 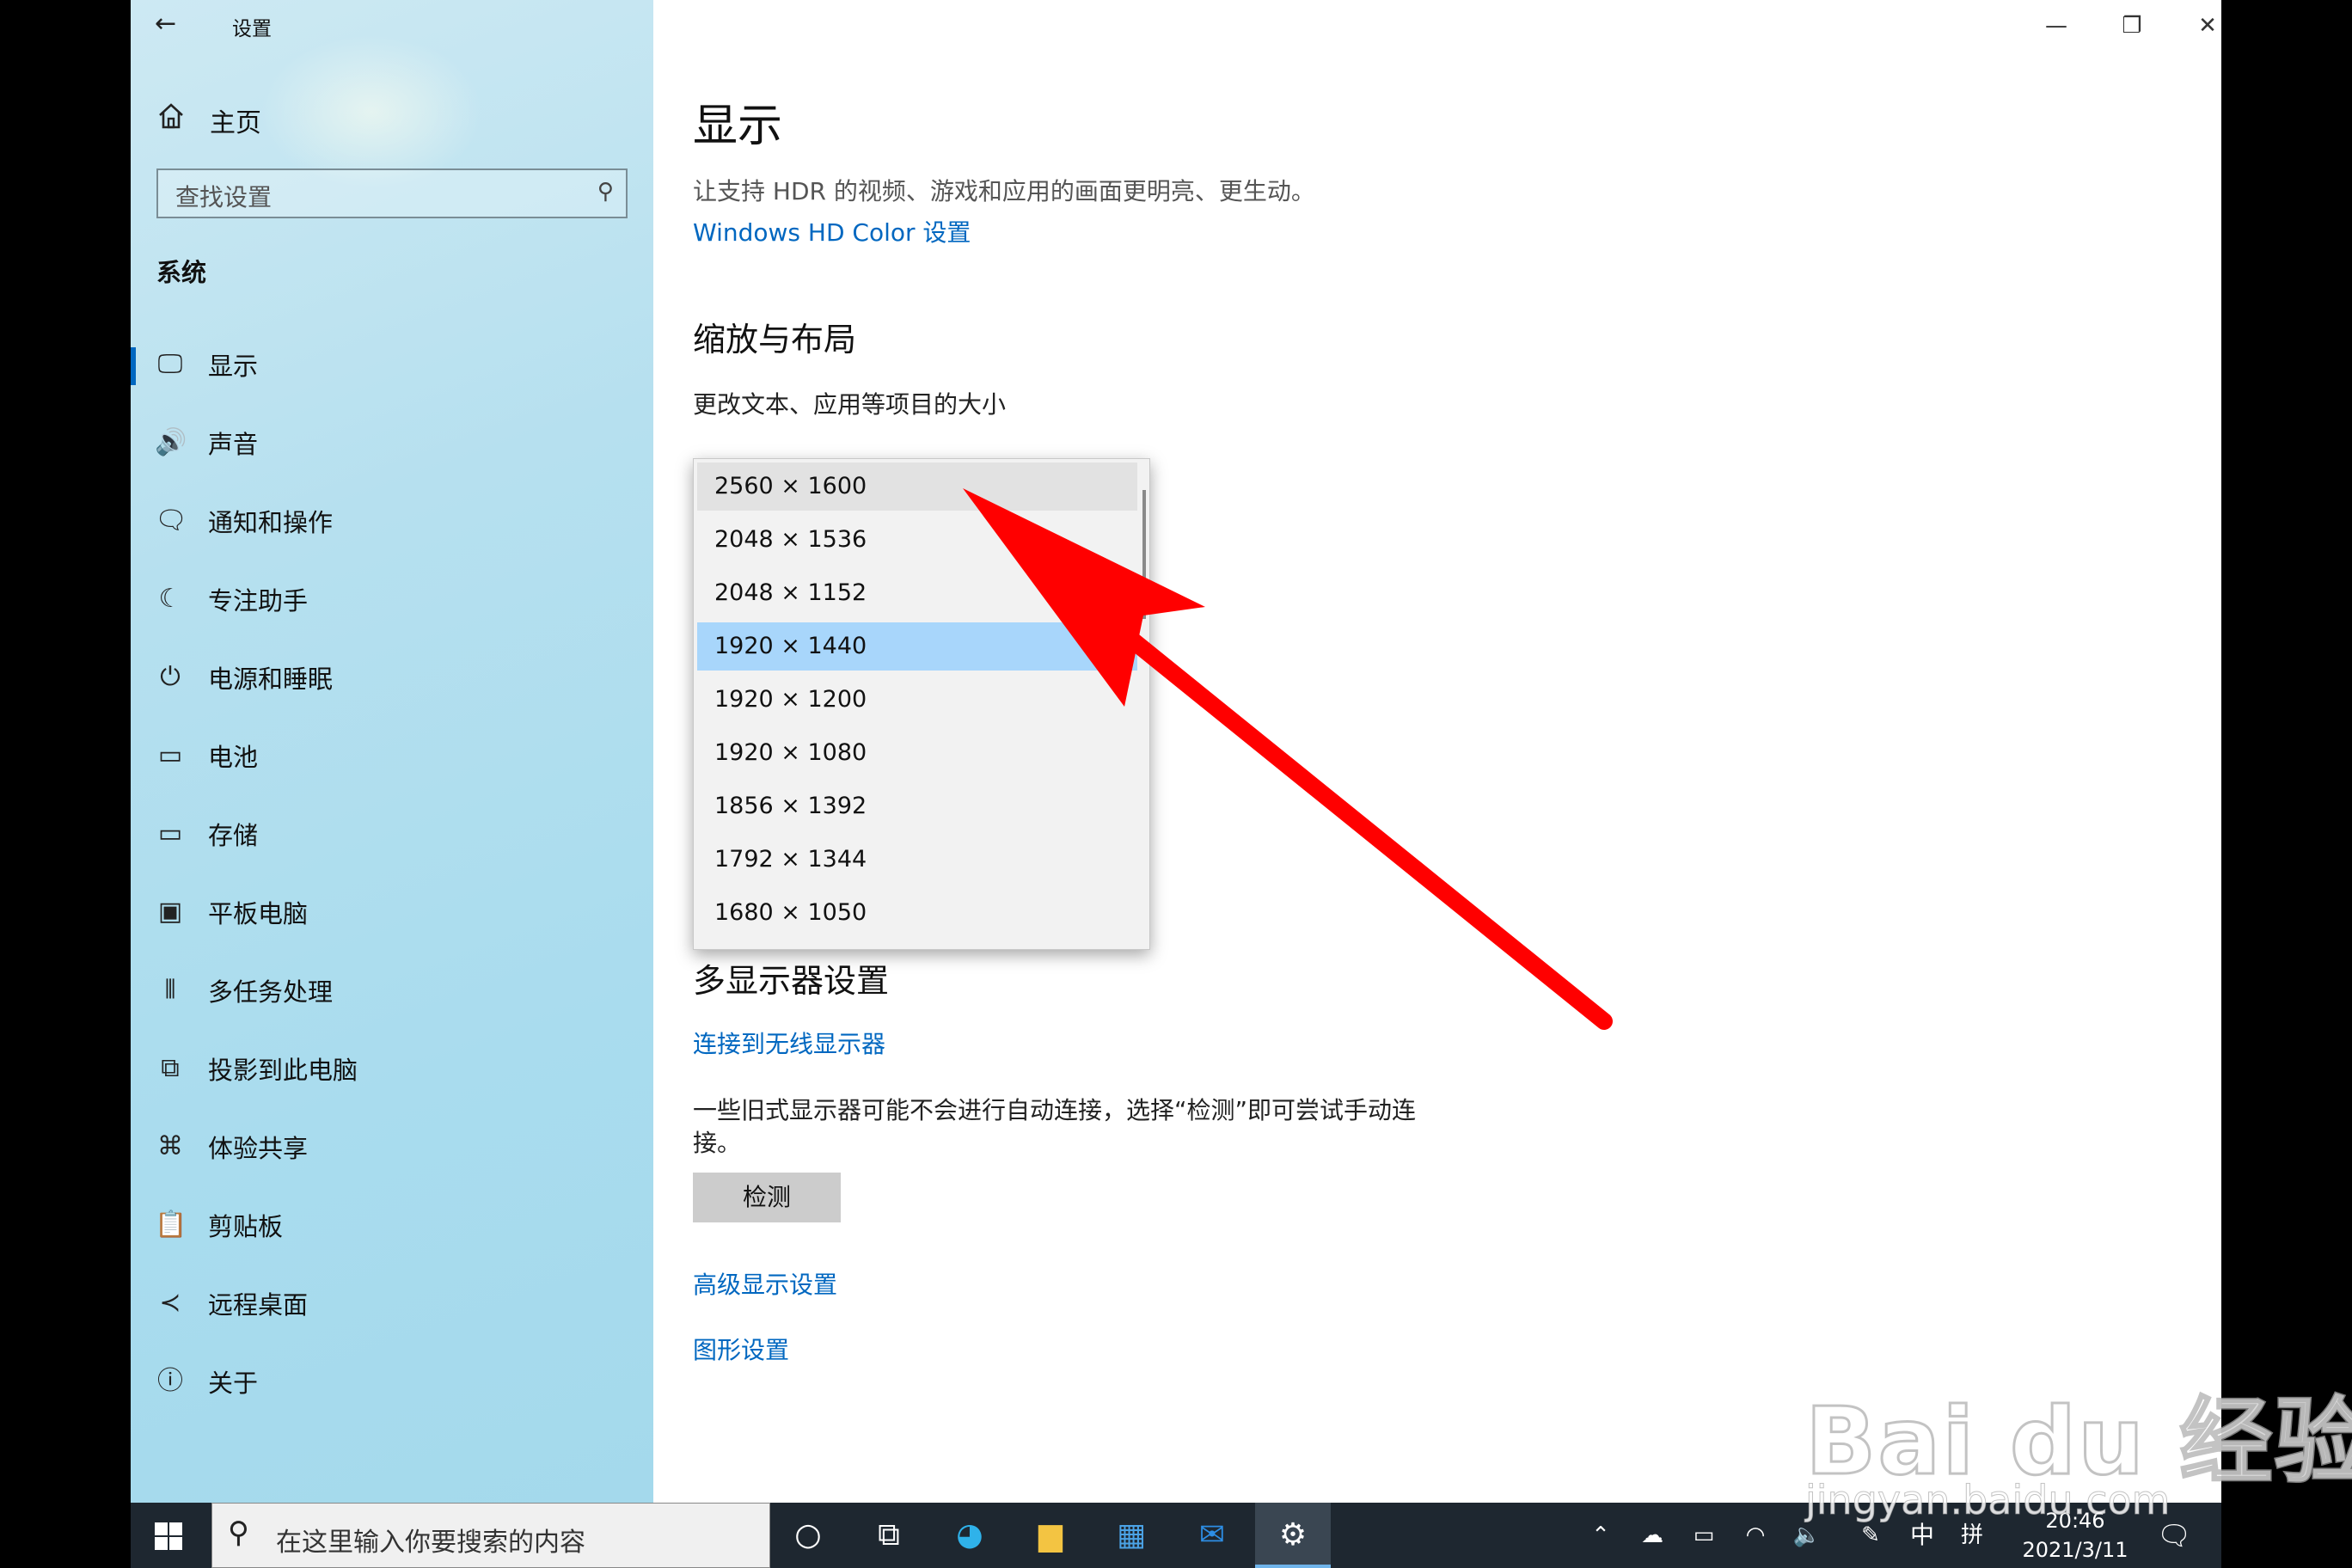 I want to click on start-button, so click(x=168, y=1535).